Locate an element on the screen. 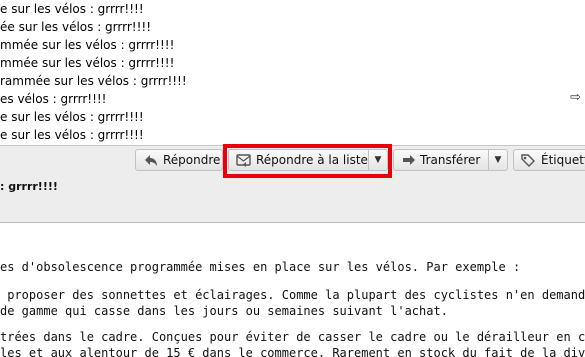 This screenshot has width=585, height=357. reply-to-list-label: Répondre à la liste is located at coordinates (312, 160).